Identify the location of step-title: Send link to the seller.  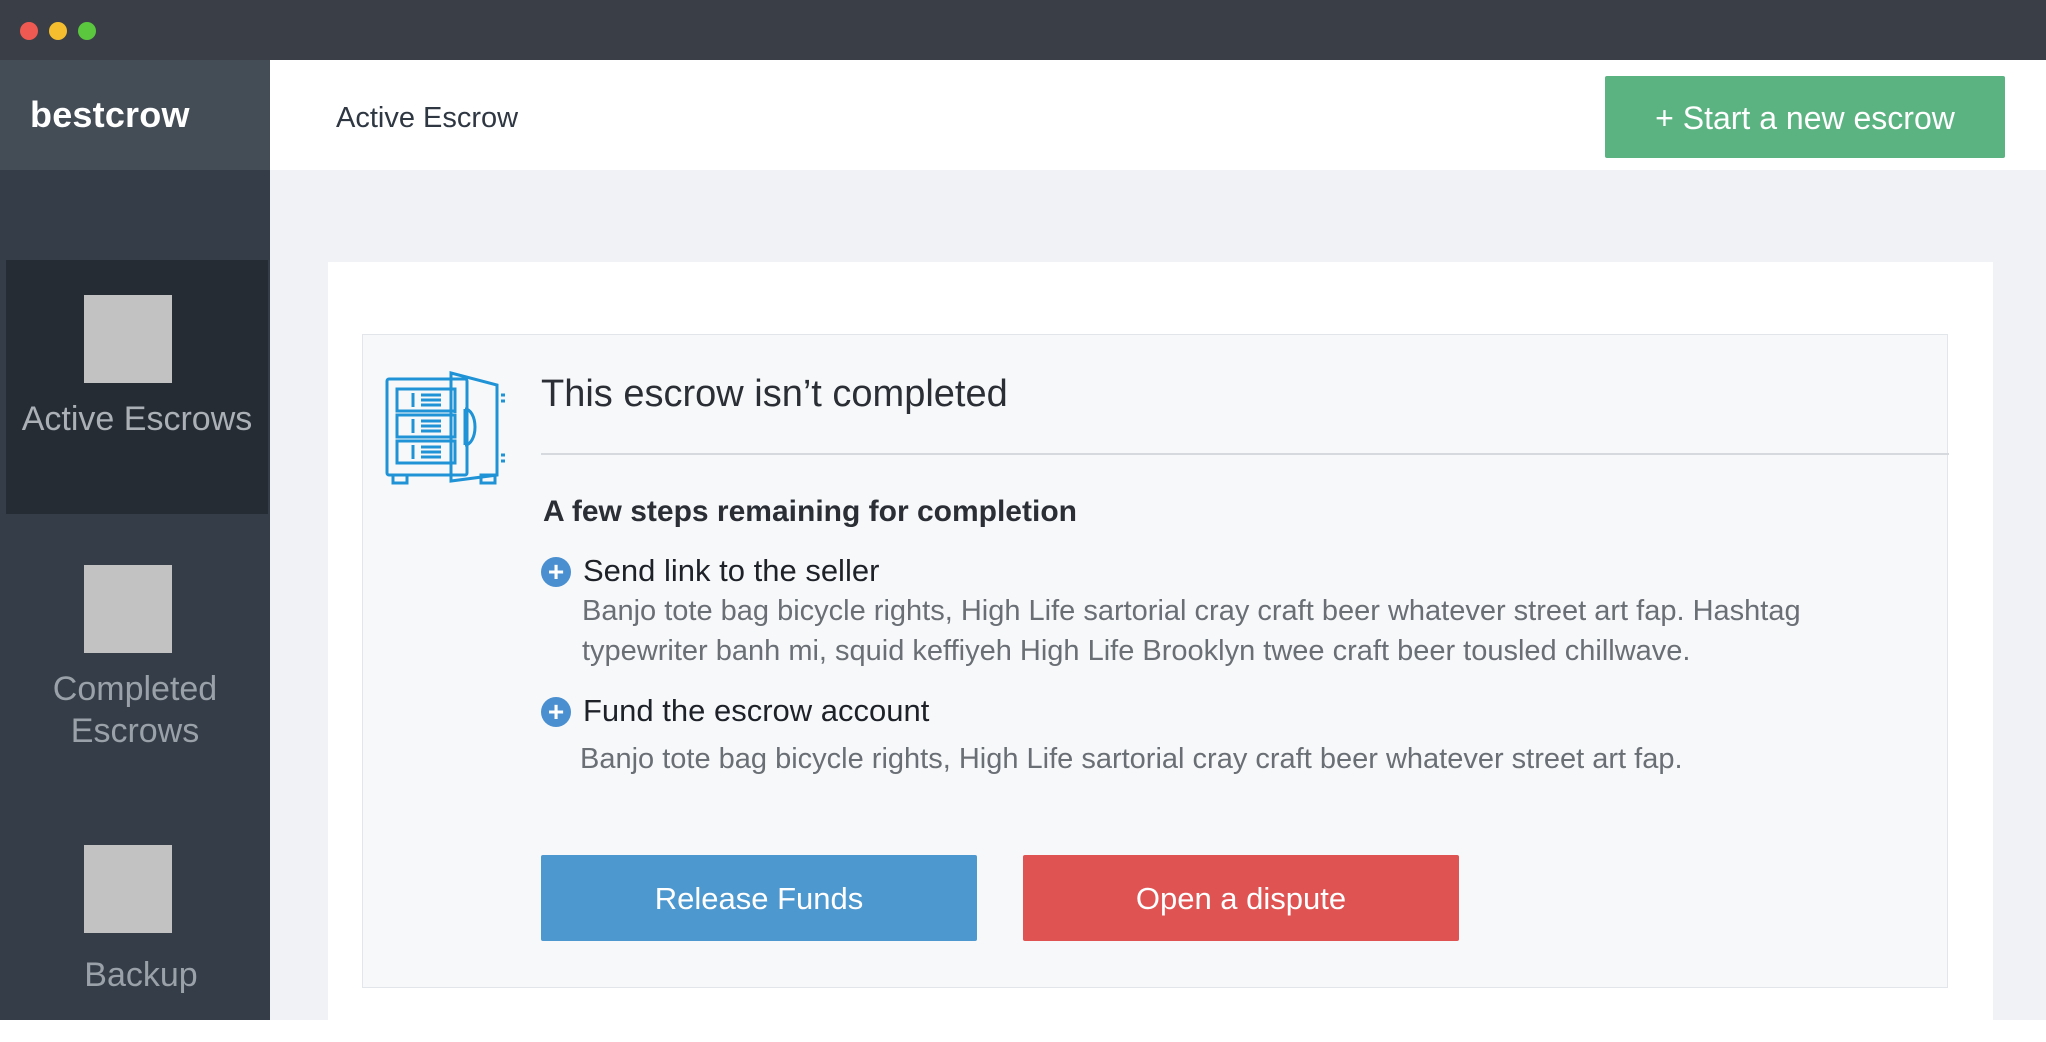
(731, 570).